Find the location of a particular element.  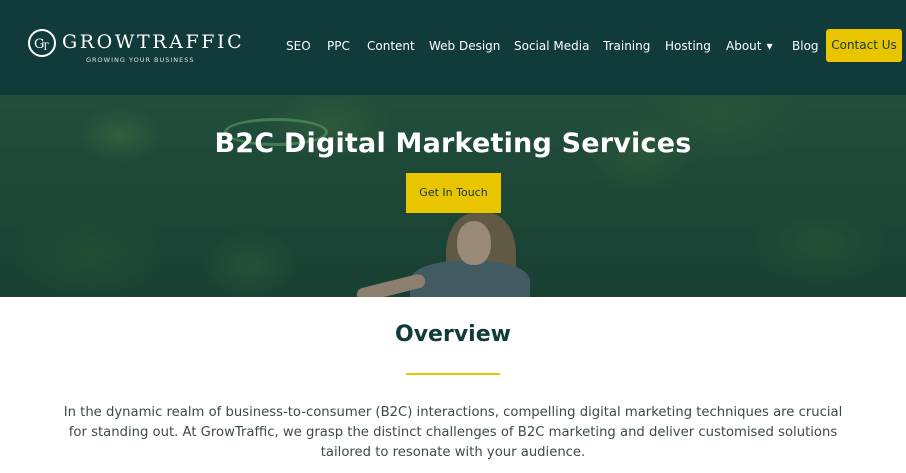

nav-item-training: Training is located at coordinates (626, 46).